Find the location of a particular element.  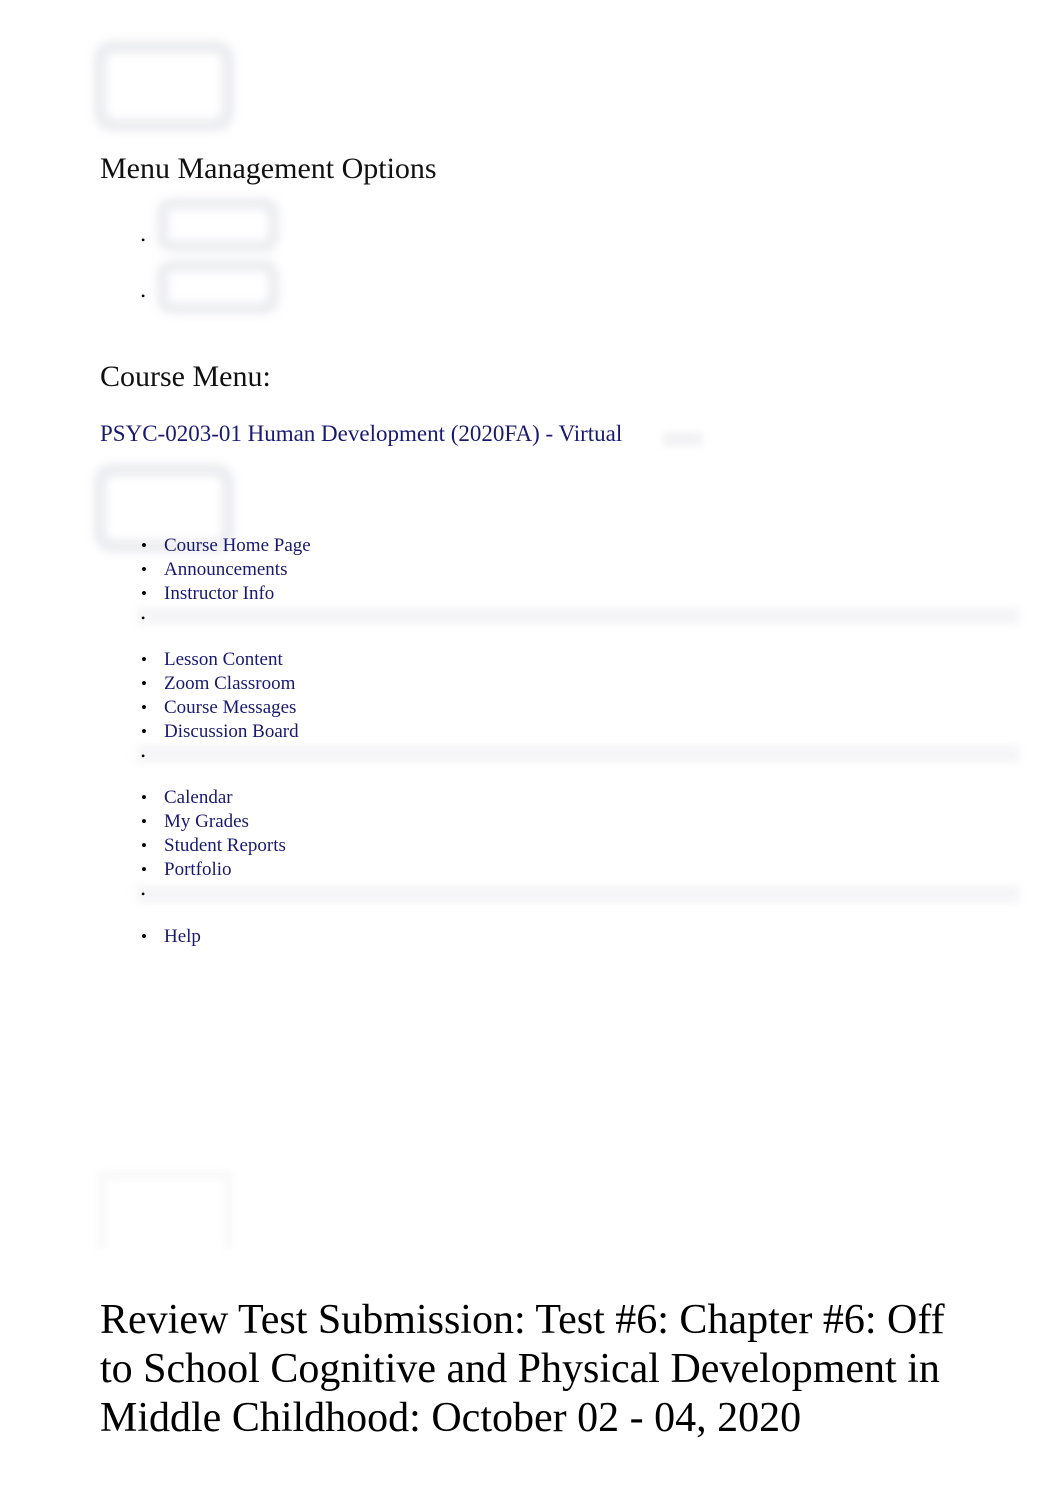

decorative-band is located at coordinates (683, 439).